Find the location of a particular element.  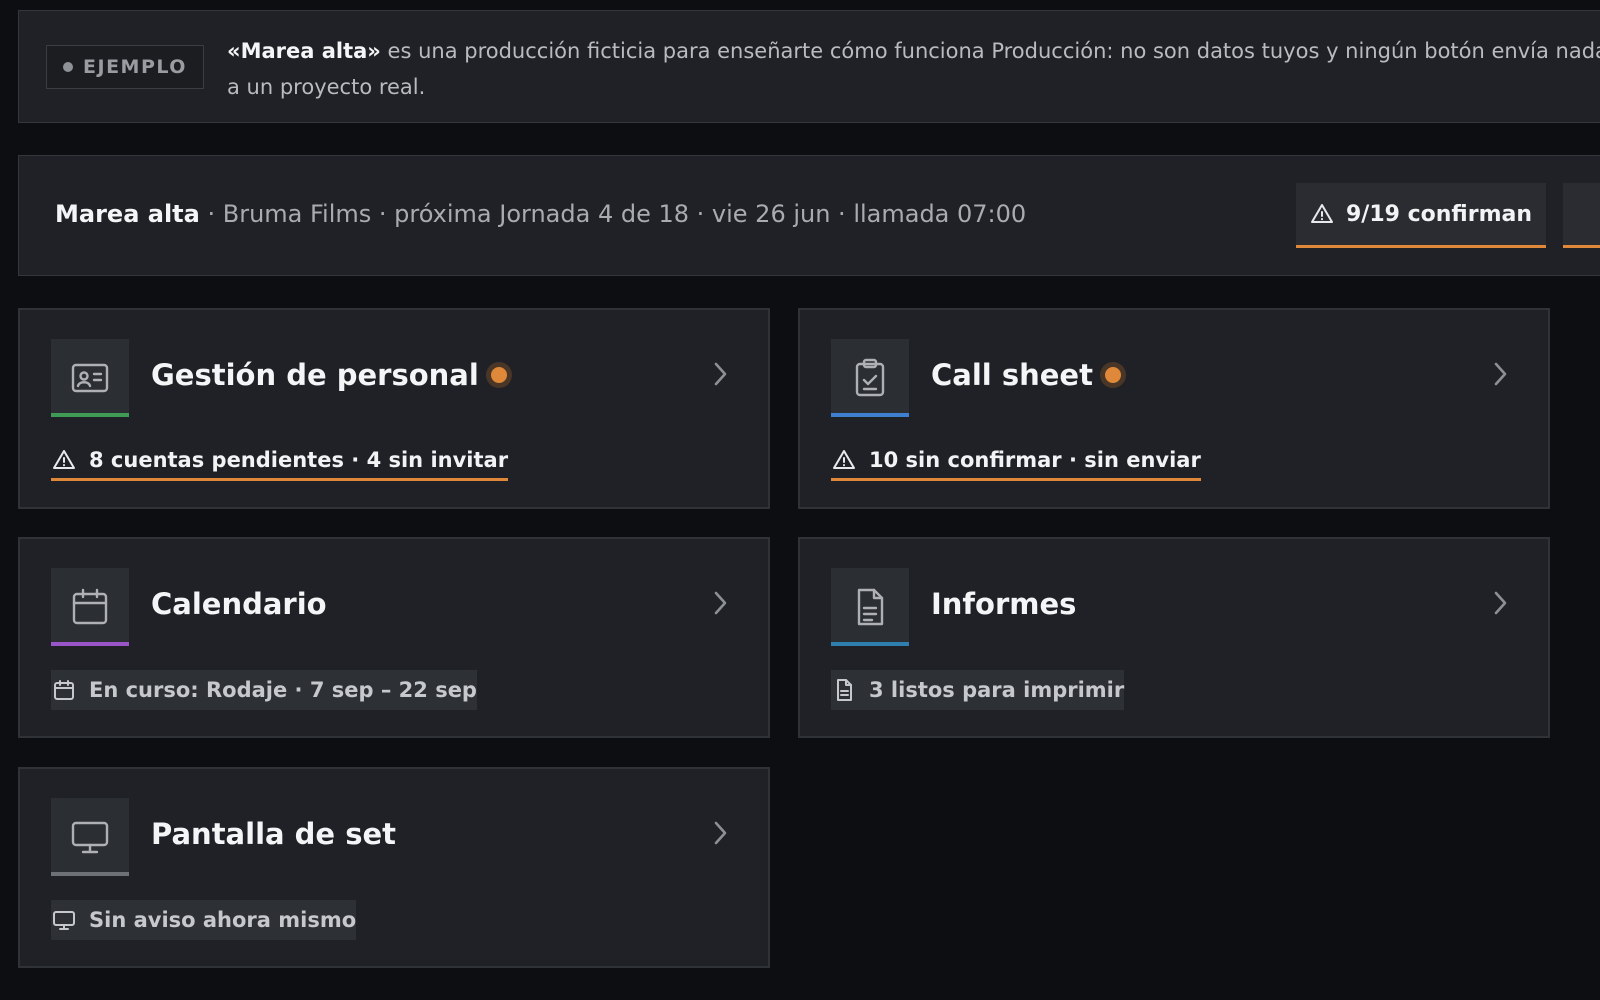

card-status: Sin aviso ahora mismo is located at coordinates (204, 920).